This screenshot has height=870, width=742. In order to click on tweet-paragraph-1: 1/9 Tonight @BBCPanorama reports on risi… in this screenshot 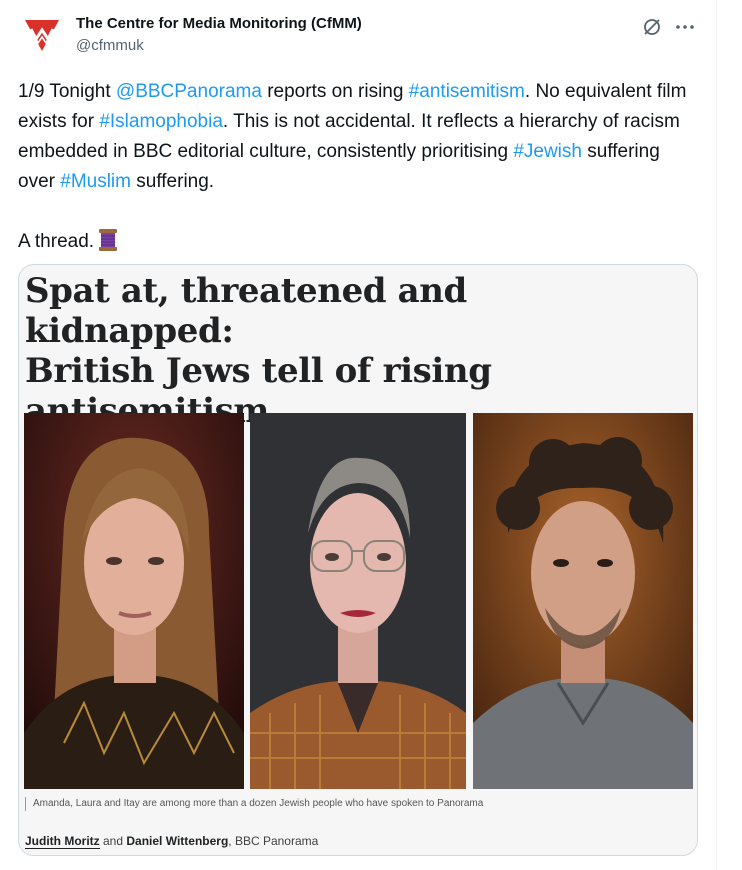, I will do `click(358, 137)`.